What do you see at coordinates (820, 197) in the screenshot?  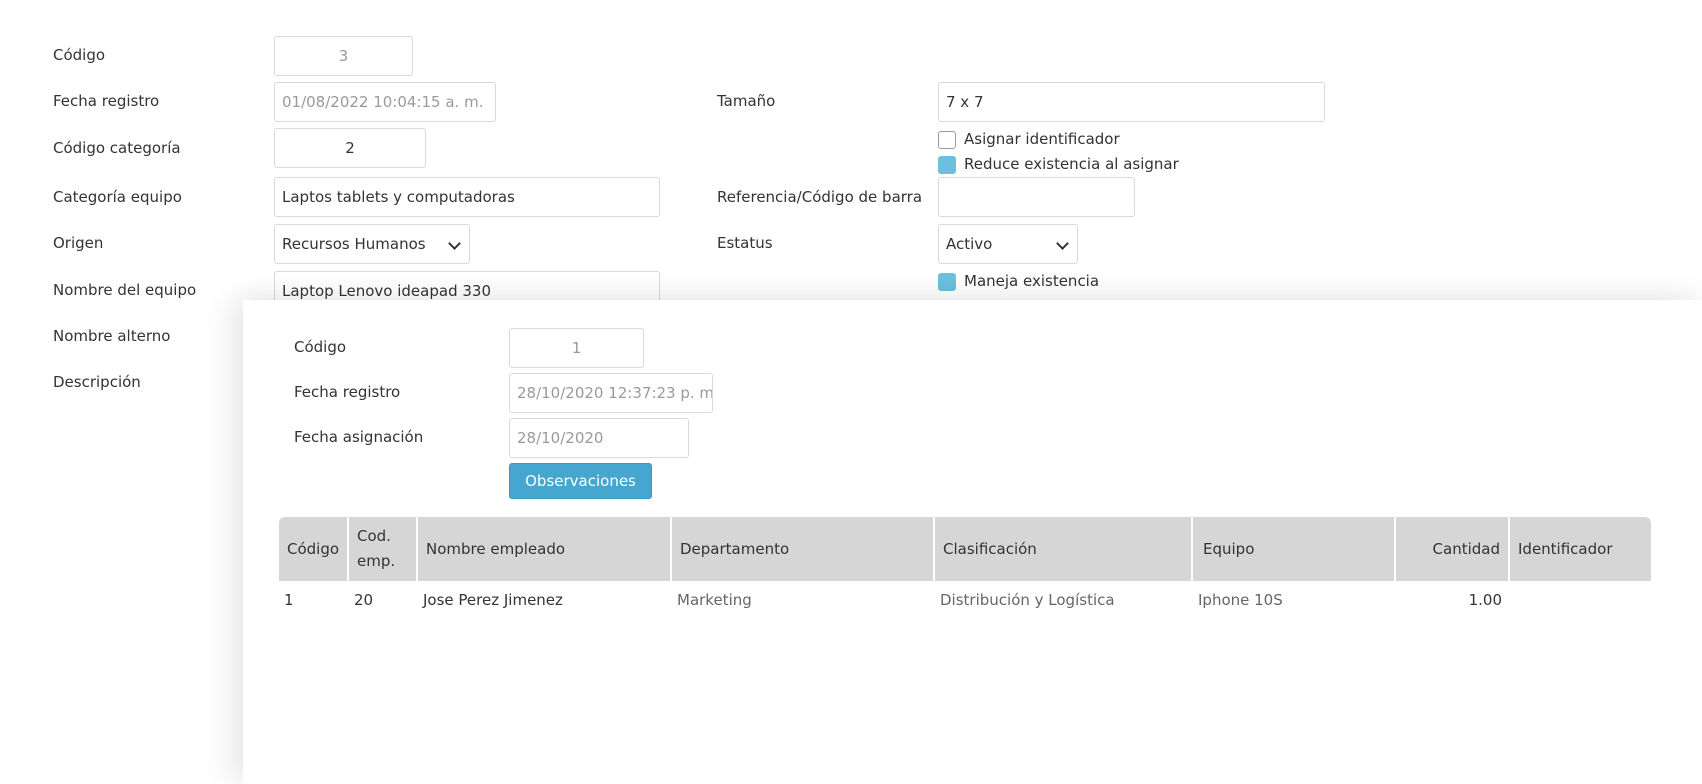 I see `referencia-label: Referencia/Código de barra` at bounding box center [820, 197].